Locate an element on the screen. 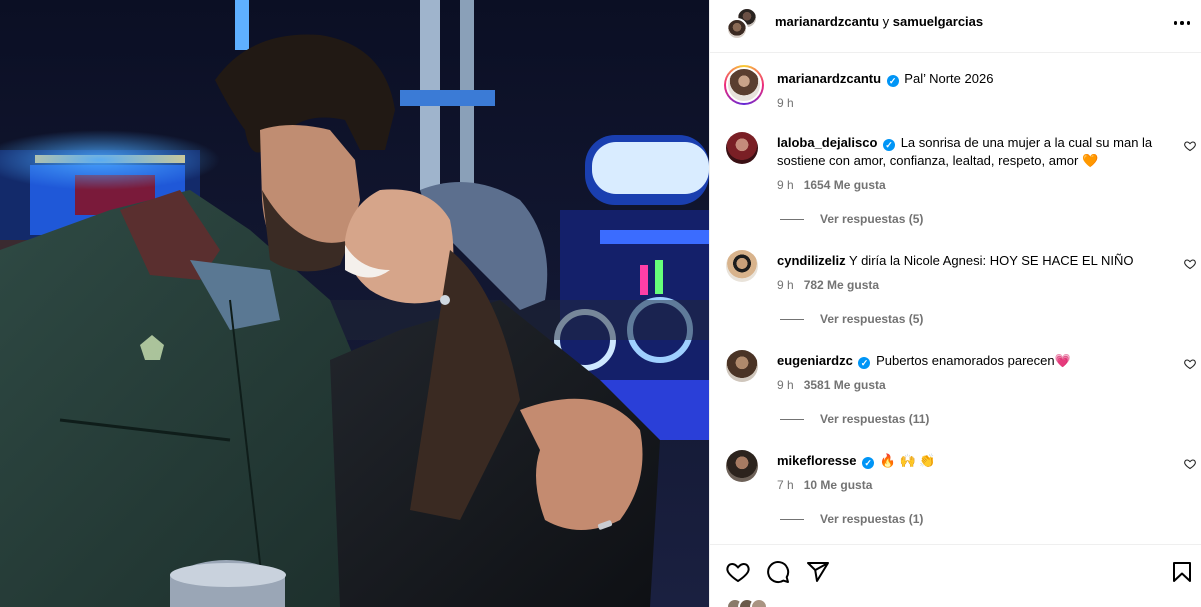 Image resolution: width=1201 pixels, height=607 pixels. caption-timestamp: 9 h is located at coordinates (785, 103).